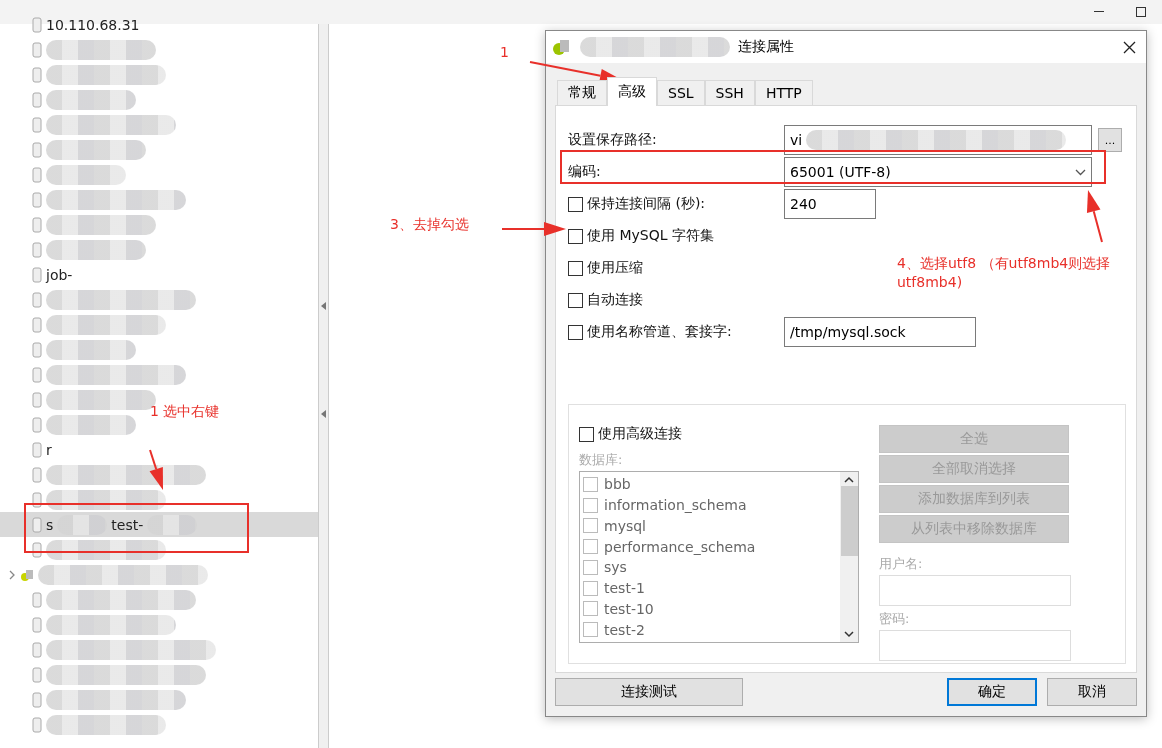 The height and width of the screenshot is (748, 1162). Describe the element at coordinates (582, 92) in the screenshot. I see `tab: 常规` at that location.